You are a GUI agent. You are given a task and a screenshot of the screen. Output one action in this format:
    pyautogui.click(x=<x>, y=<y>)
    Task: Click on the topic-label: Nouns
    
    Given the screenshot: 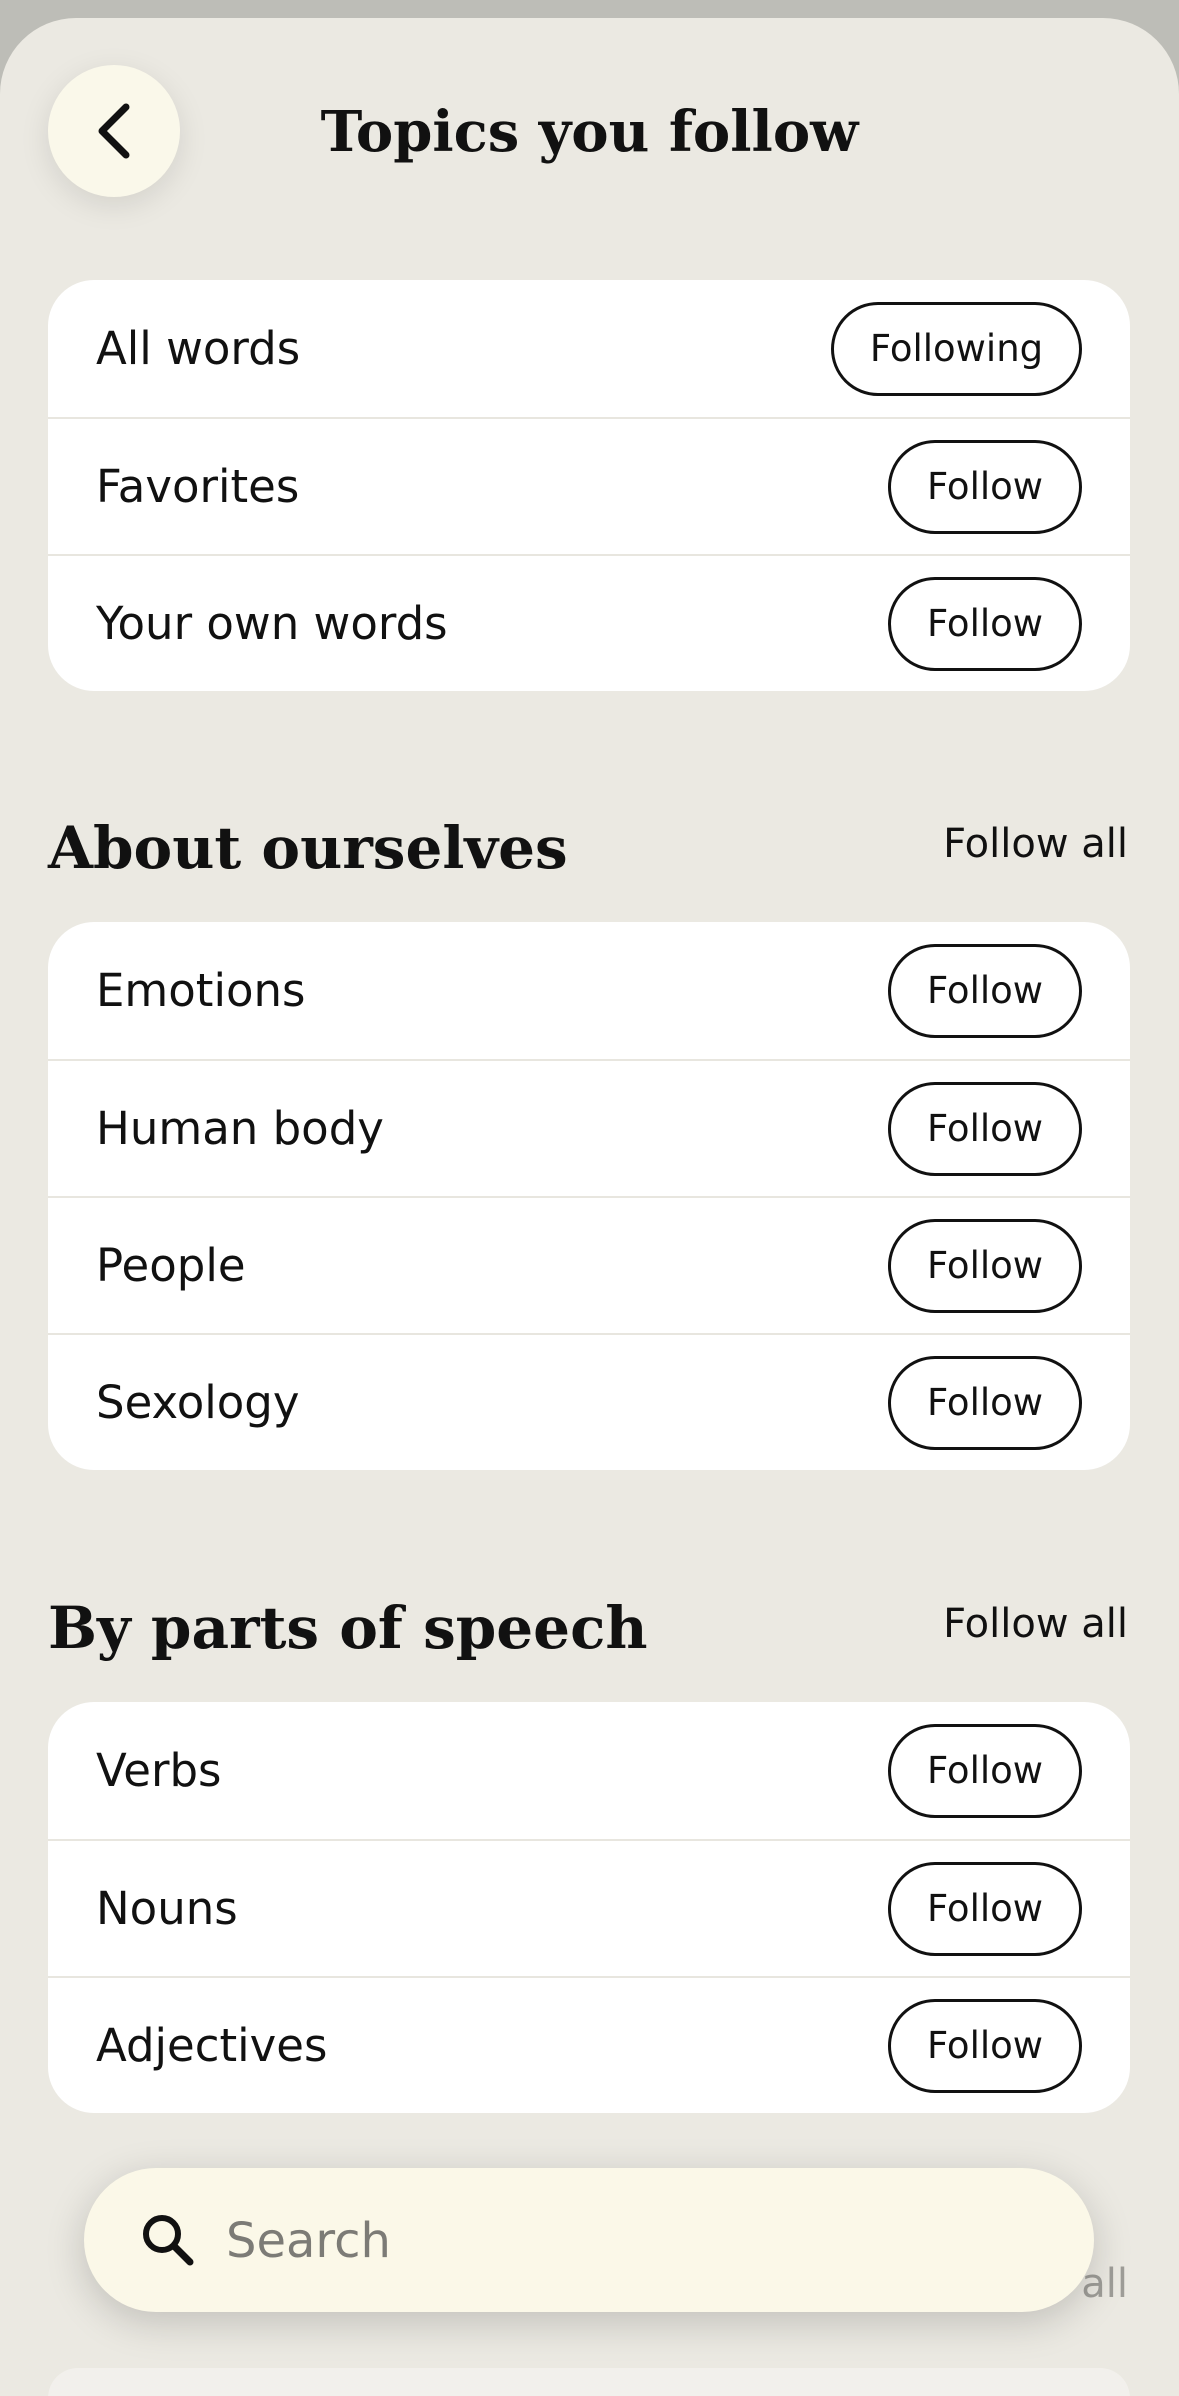 What is the action you would take?
    pyautogui.click(x=167, y=1908)
    